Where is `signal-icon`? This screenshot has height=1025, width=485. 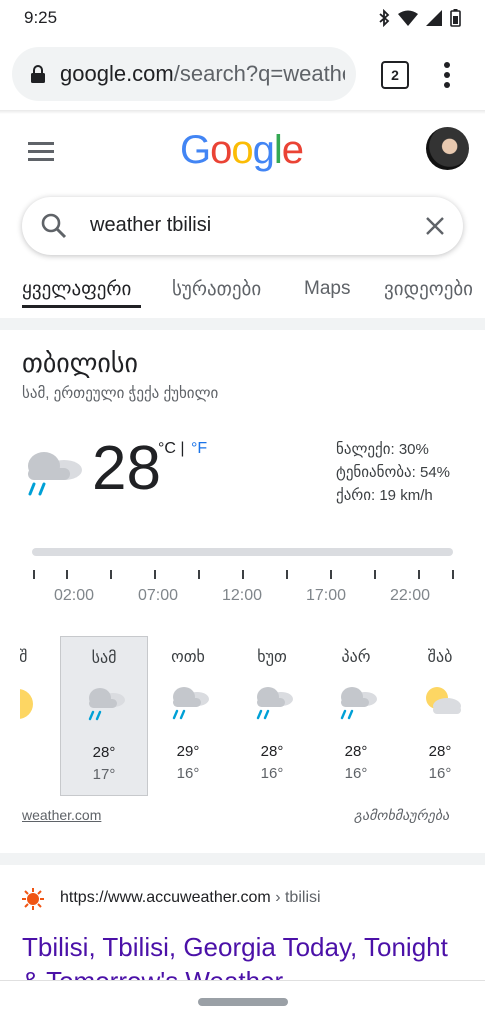 signal-icon is located at coordinates (434, 18).